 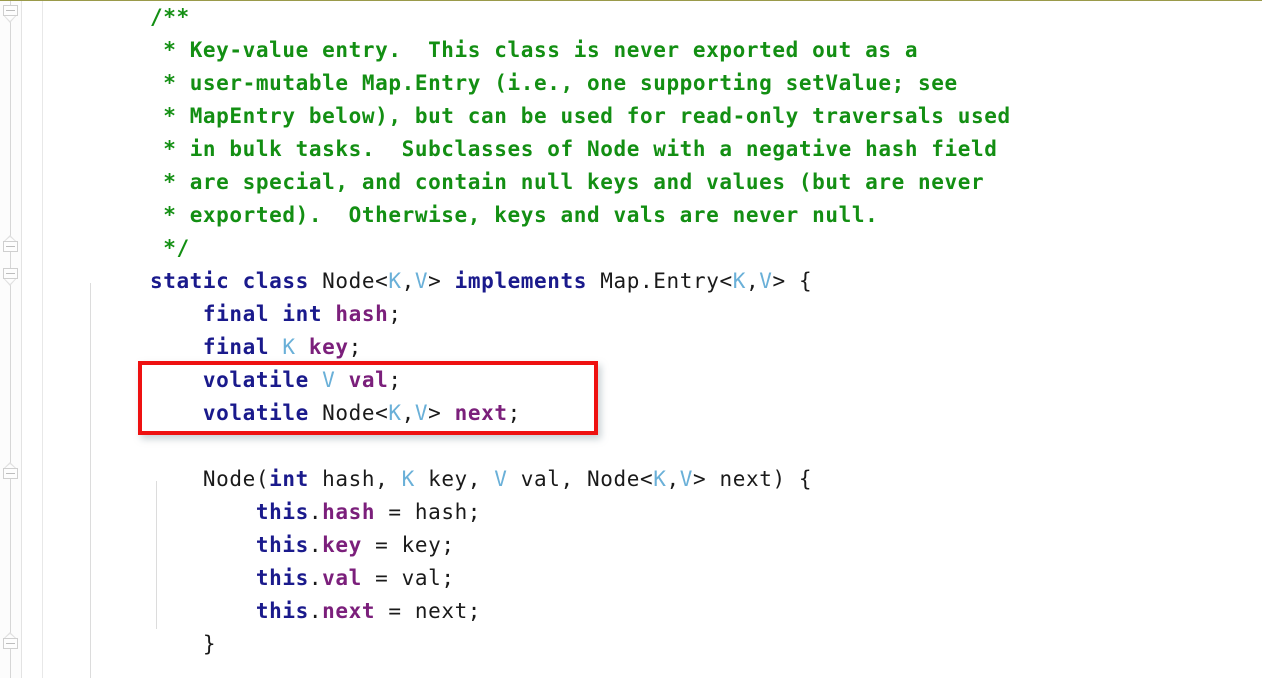 What do you see at coordinates (209, 644) in the screenshot?
I see `code-token-pln: }` at bounding box center [209, 644].